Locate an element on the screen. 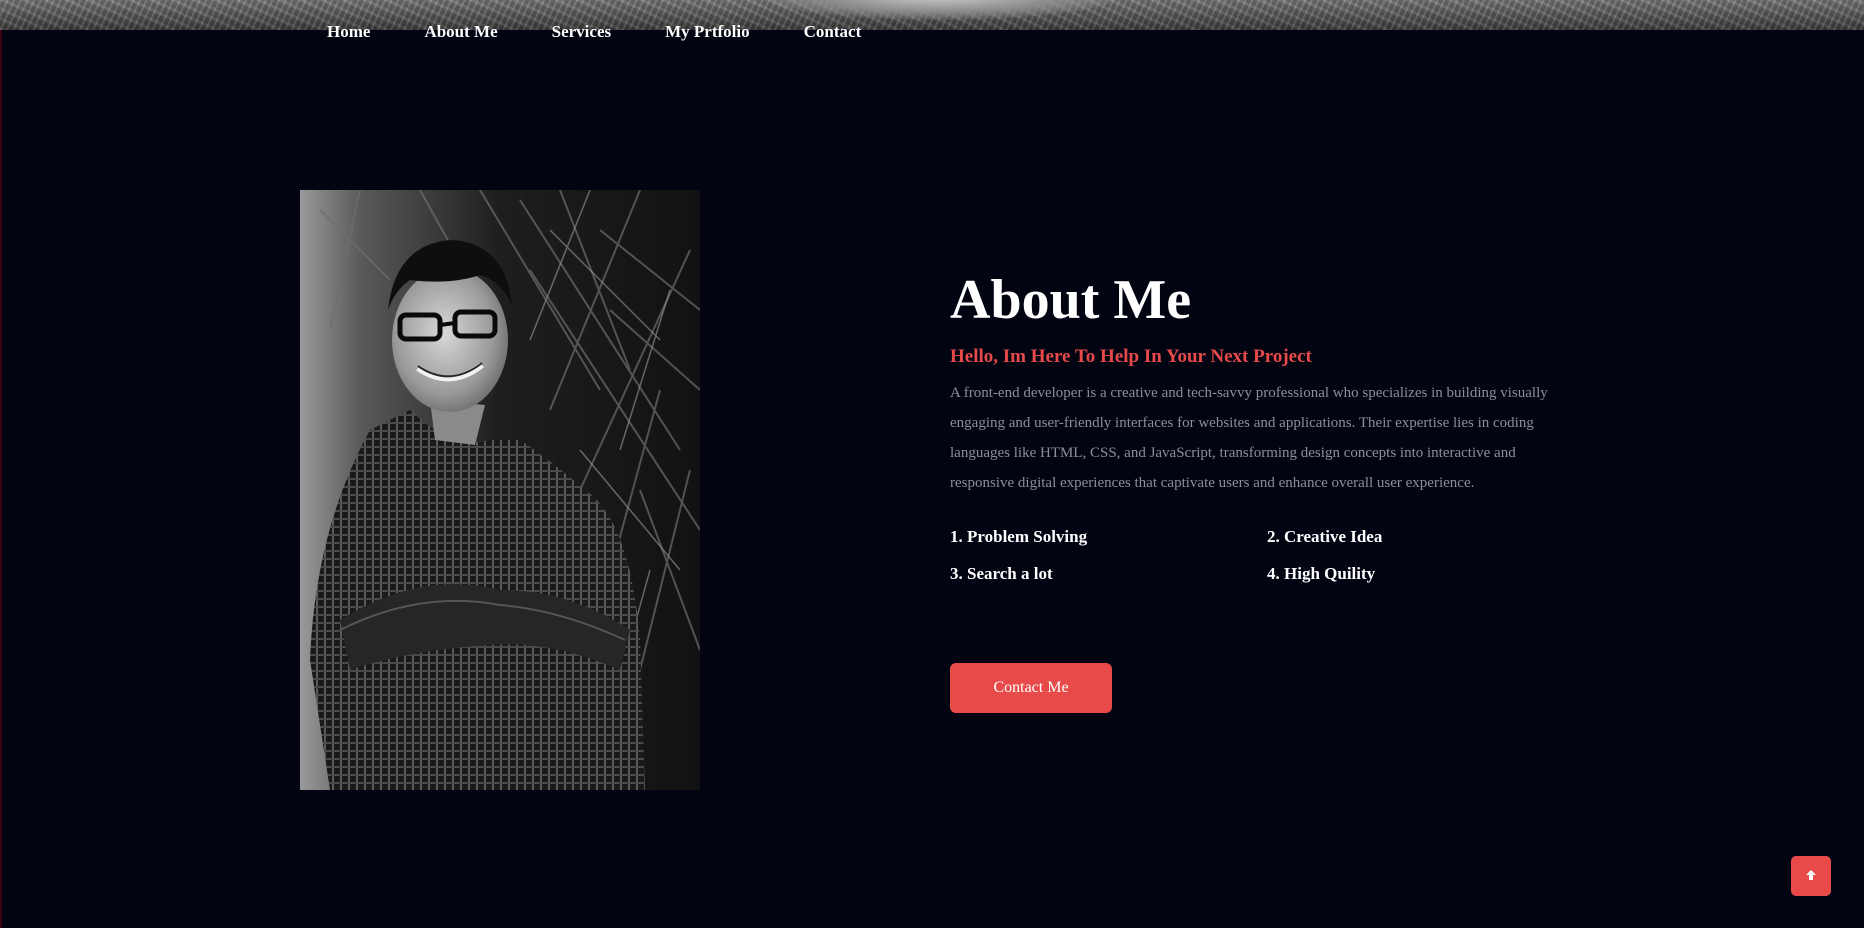 The width and height of the screenshot is (1864, 928). nav-contact-link: Contact is located at coordinates (833, 32).